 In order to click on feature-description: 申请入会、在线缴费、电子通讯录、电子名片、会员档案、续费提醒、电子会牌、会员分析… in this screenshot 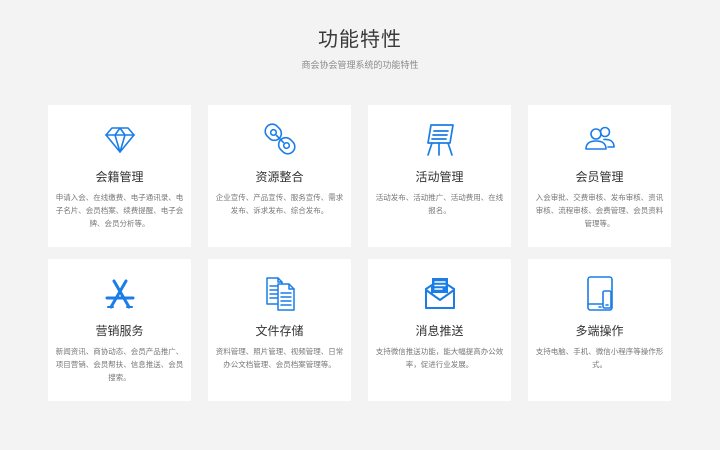, I will do `click(119, 210)`.